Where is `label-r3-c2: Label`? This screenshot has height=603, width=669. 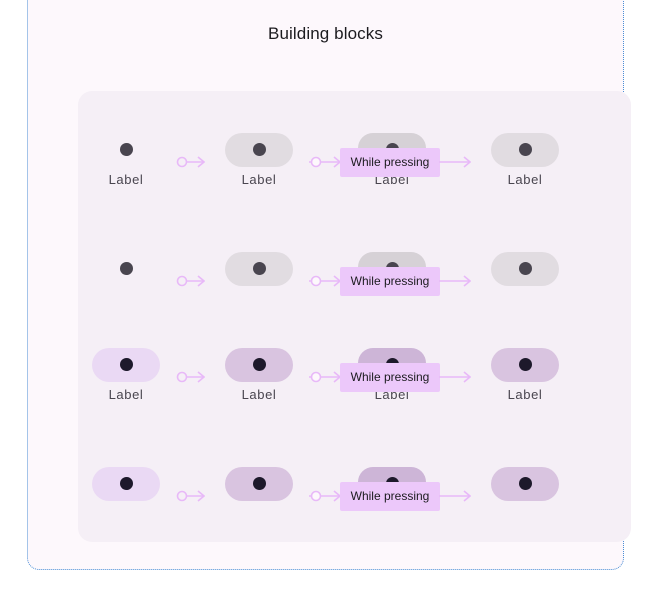 label-r3-c2: Label is located at coordinates (259, 394).